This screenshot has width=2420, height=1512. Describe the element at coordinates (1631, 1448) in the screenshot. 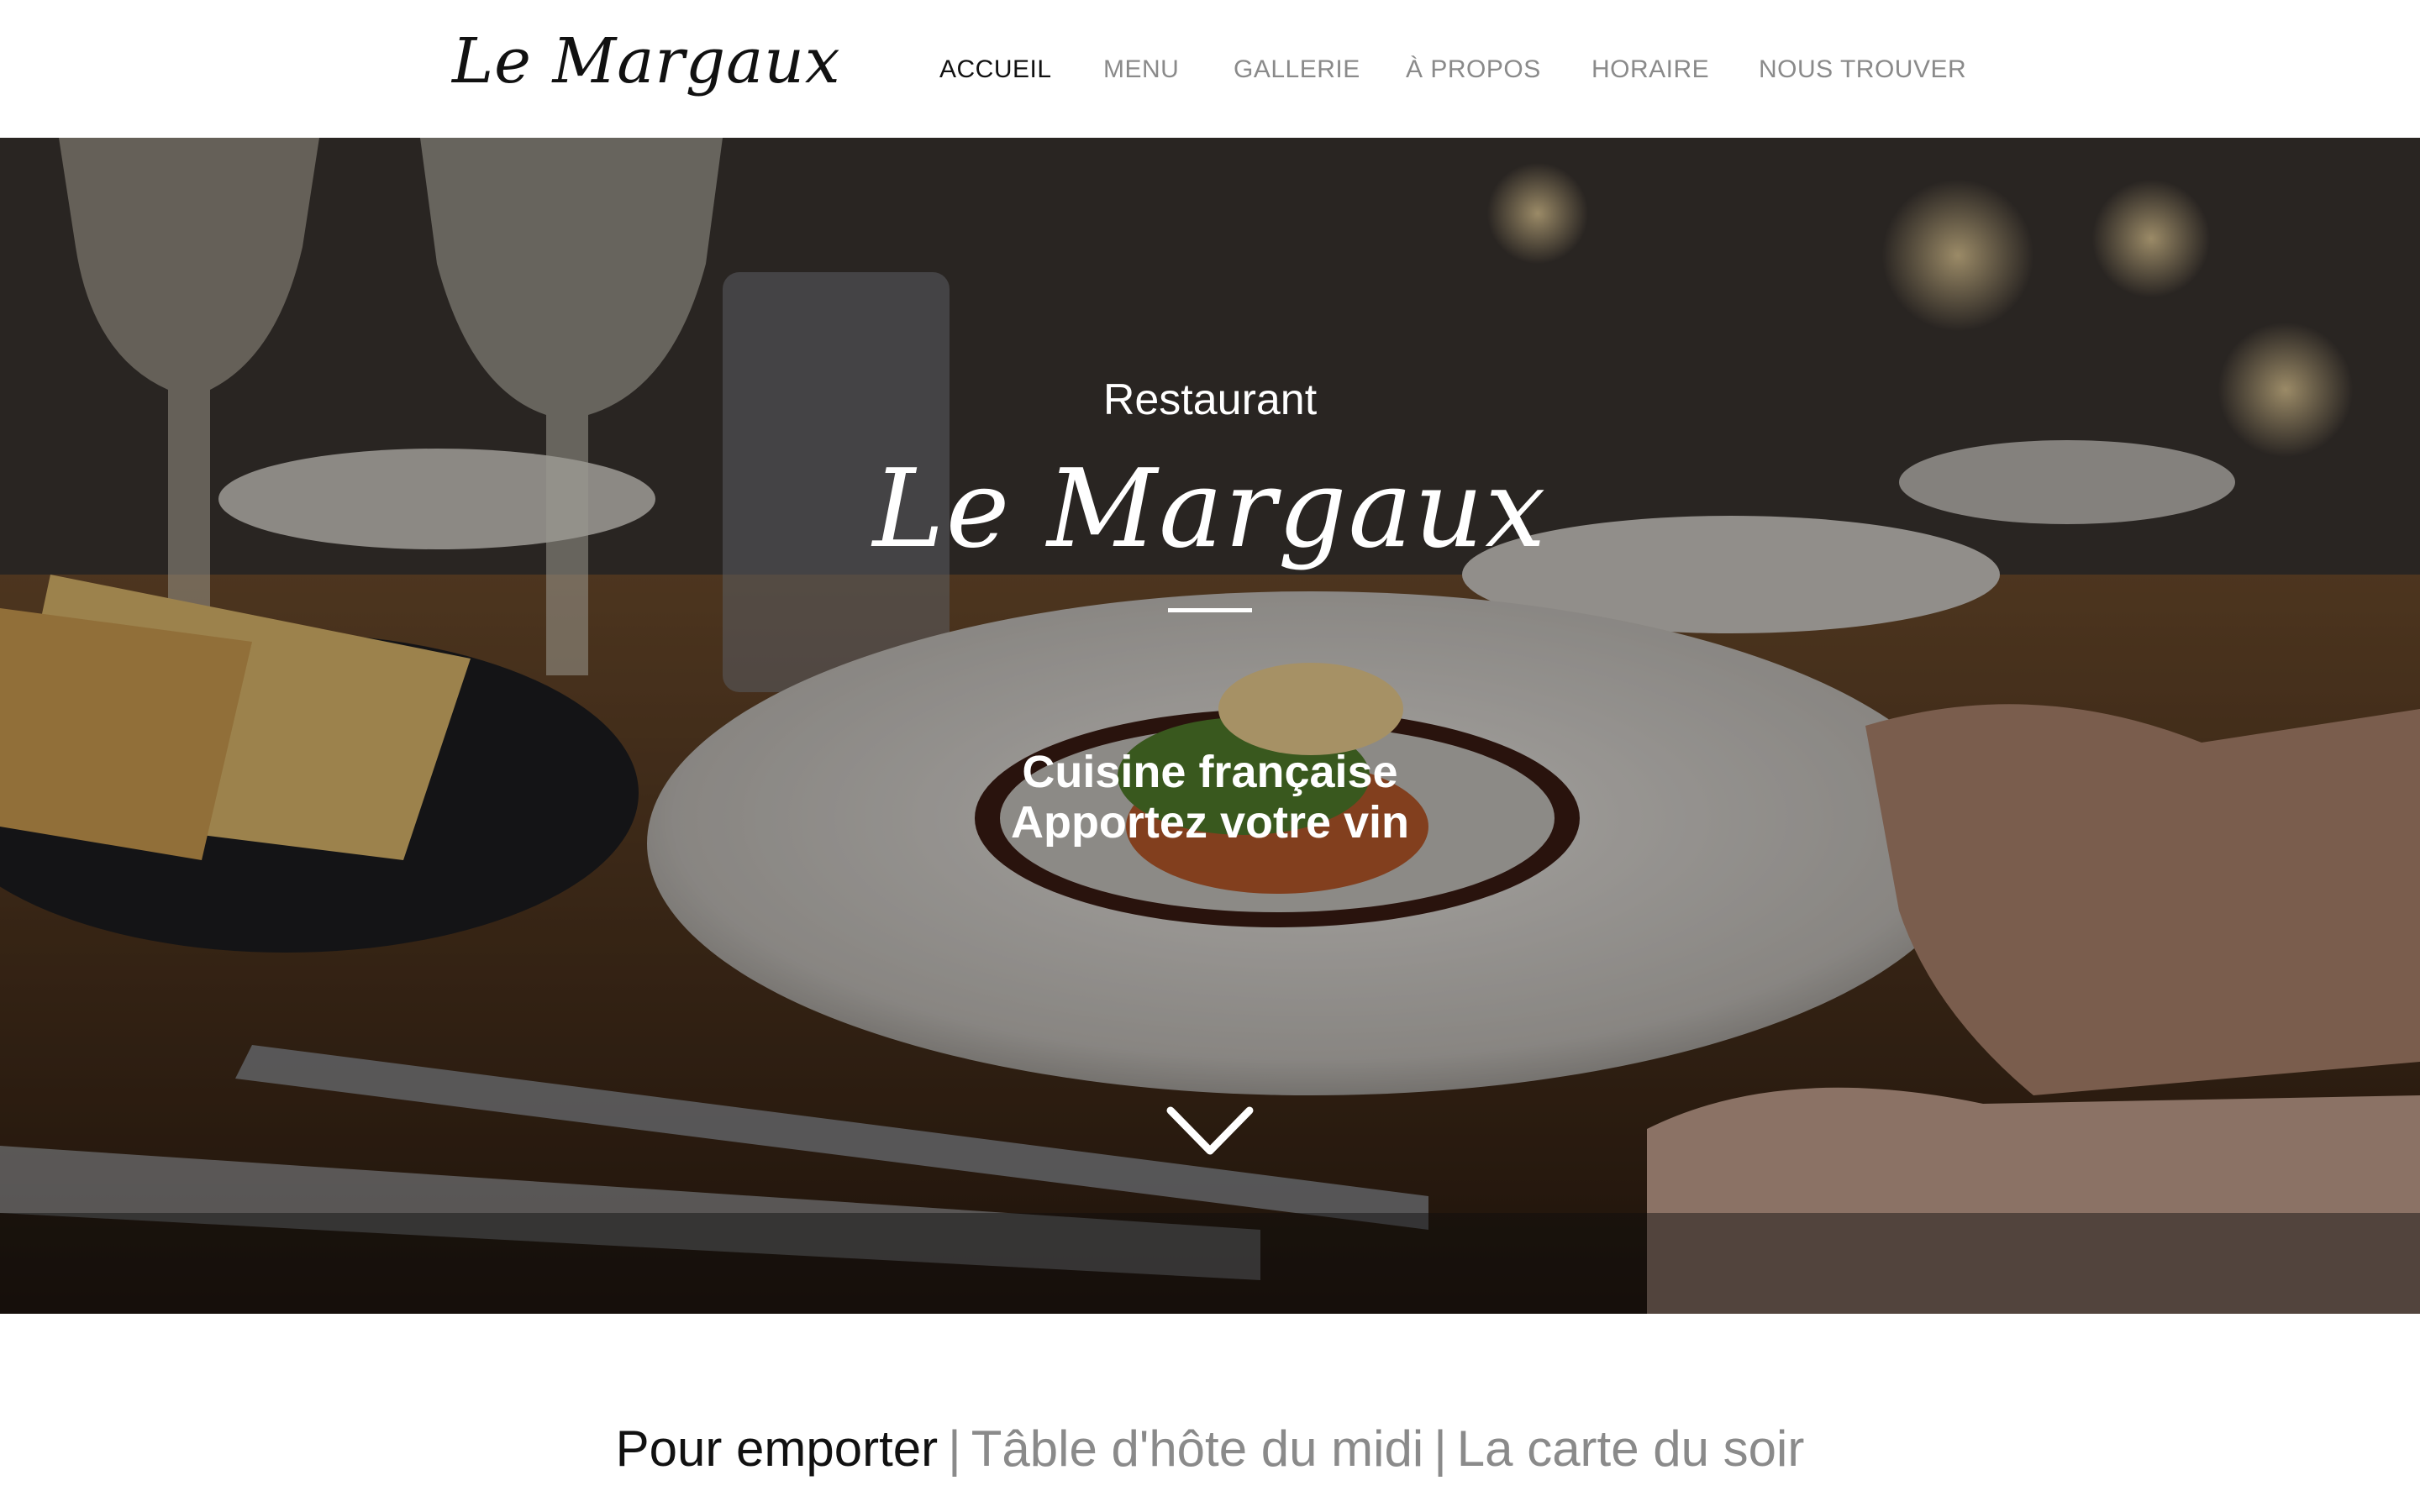

I see `section-link-carte-du-soir: La carte du soir` at that location.